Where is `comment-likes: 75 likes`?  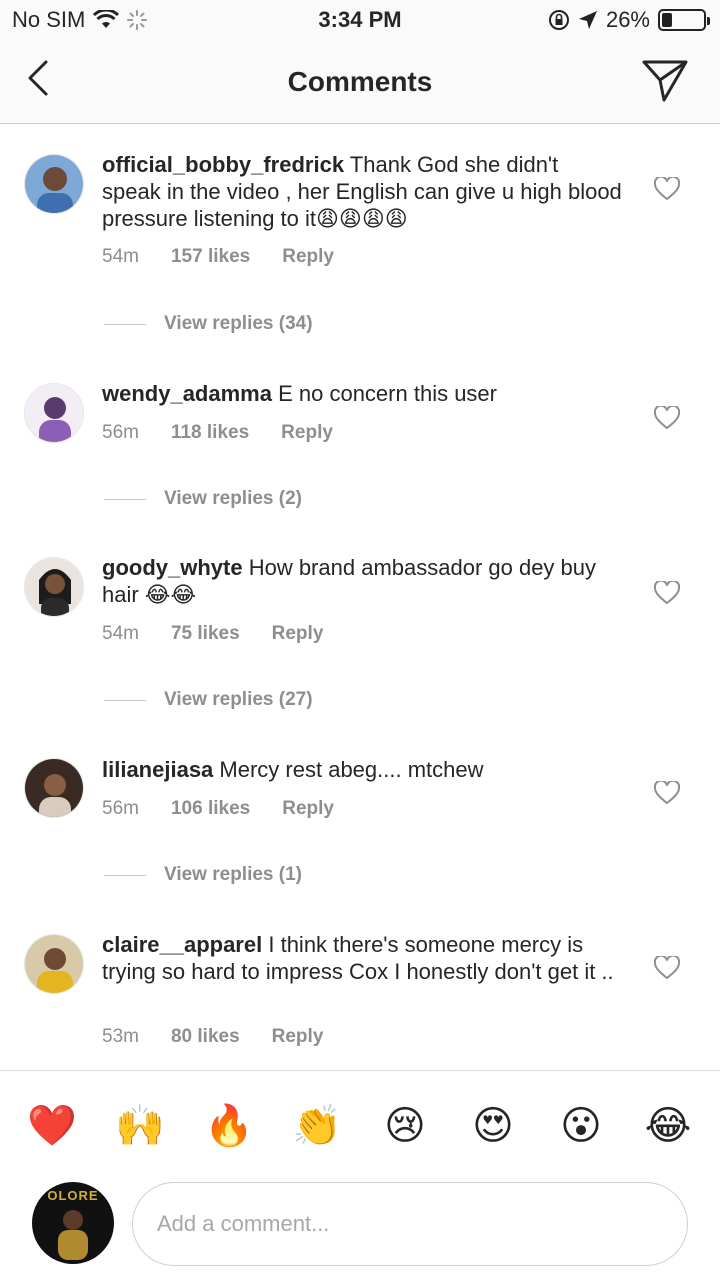 comment-likes: 75 likes is located at coordinates (205, 634).